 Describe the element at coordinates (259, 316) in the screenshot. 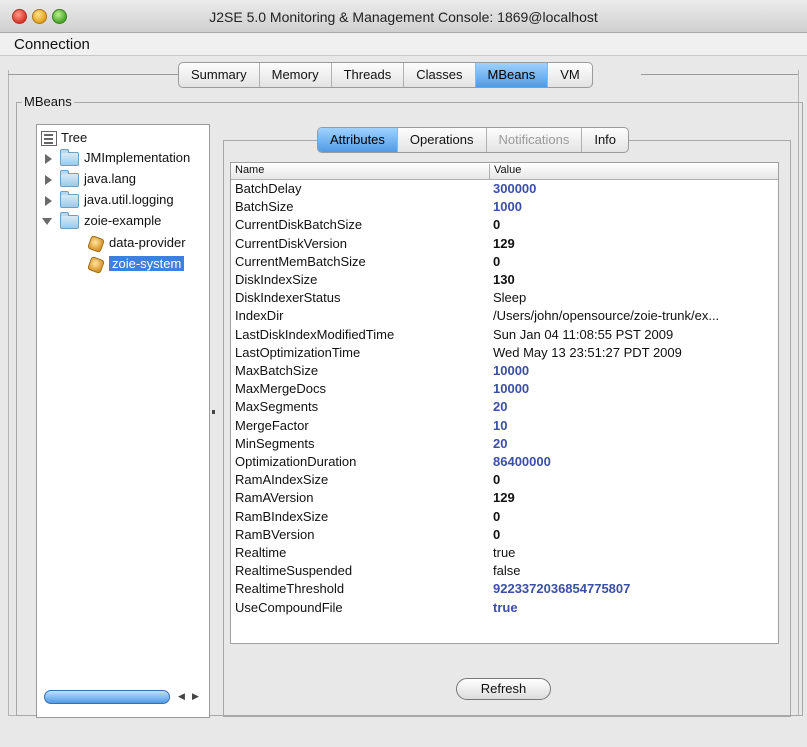

I see `attribute-name: IndexDir` at that location.